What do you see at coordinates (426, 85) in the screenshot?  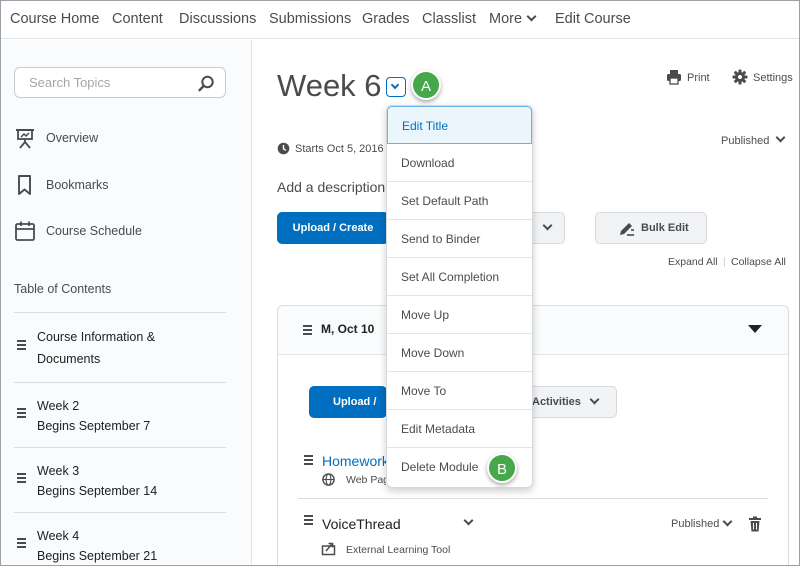 I see `callout-a: A` at bounding box center [426, 85].